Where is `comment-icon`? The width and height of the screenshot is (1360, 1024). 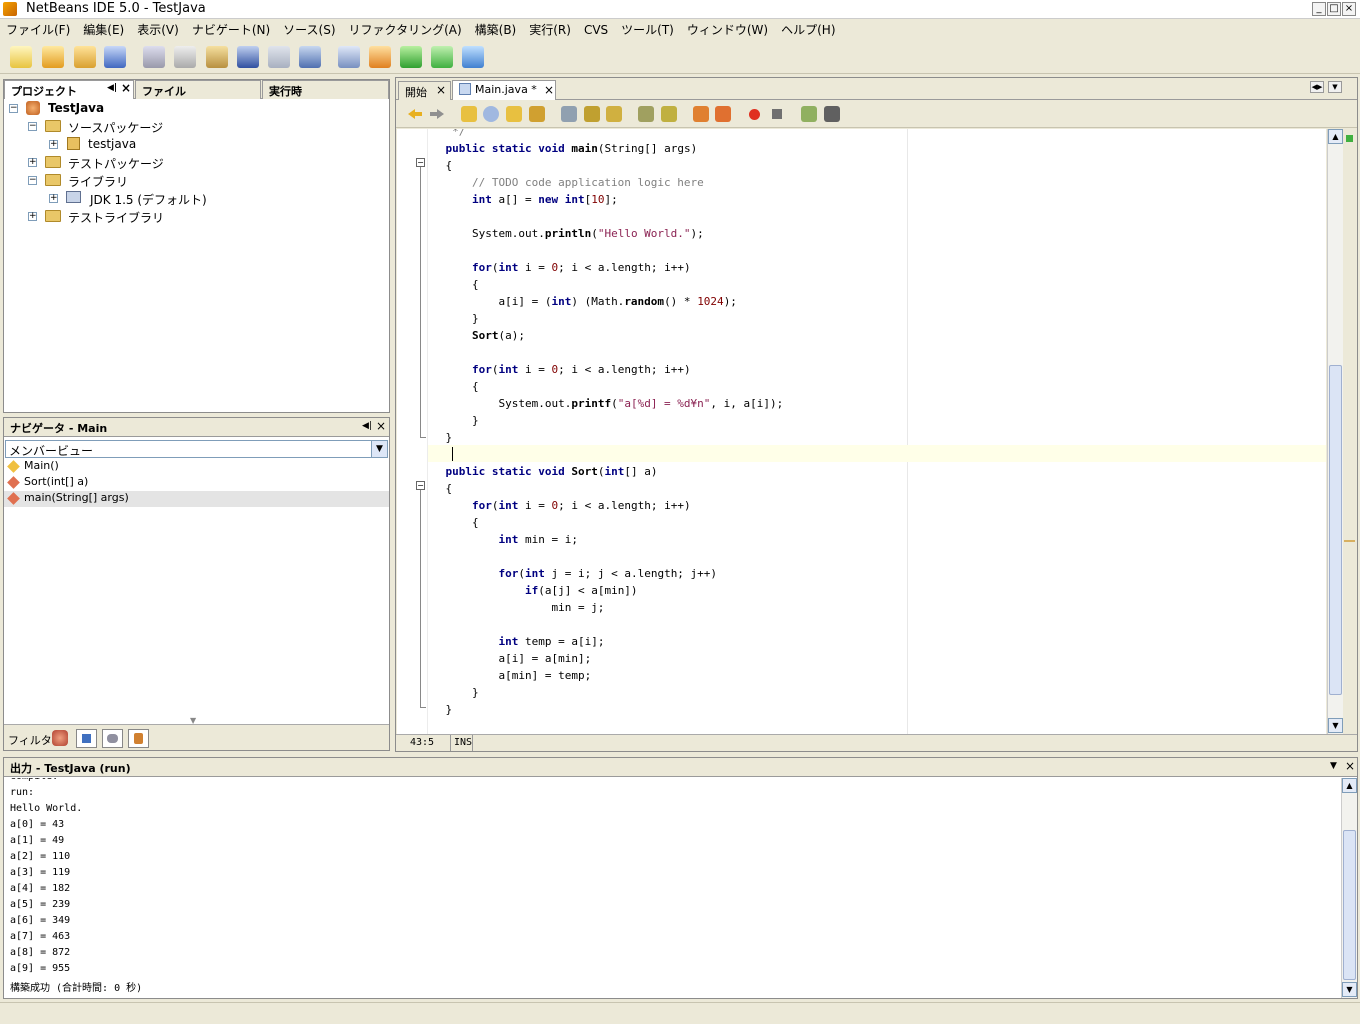
comment-icon is located at coordinates (809, 114).